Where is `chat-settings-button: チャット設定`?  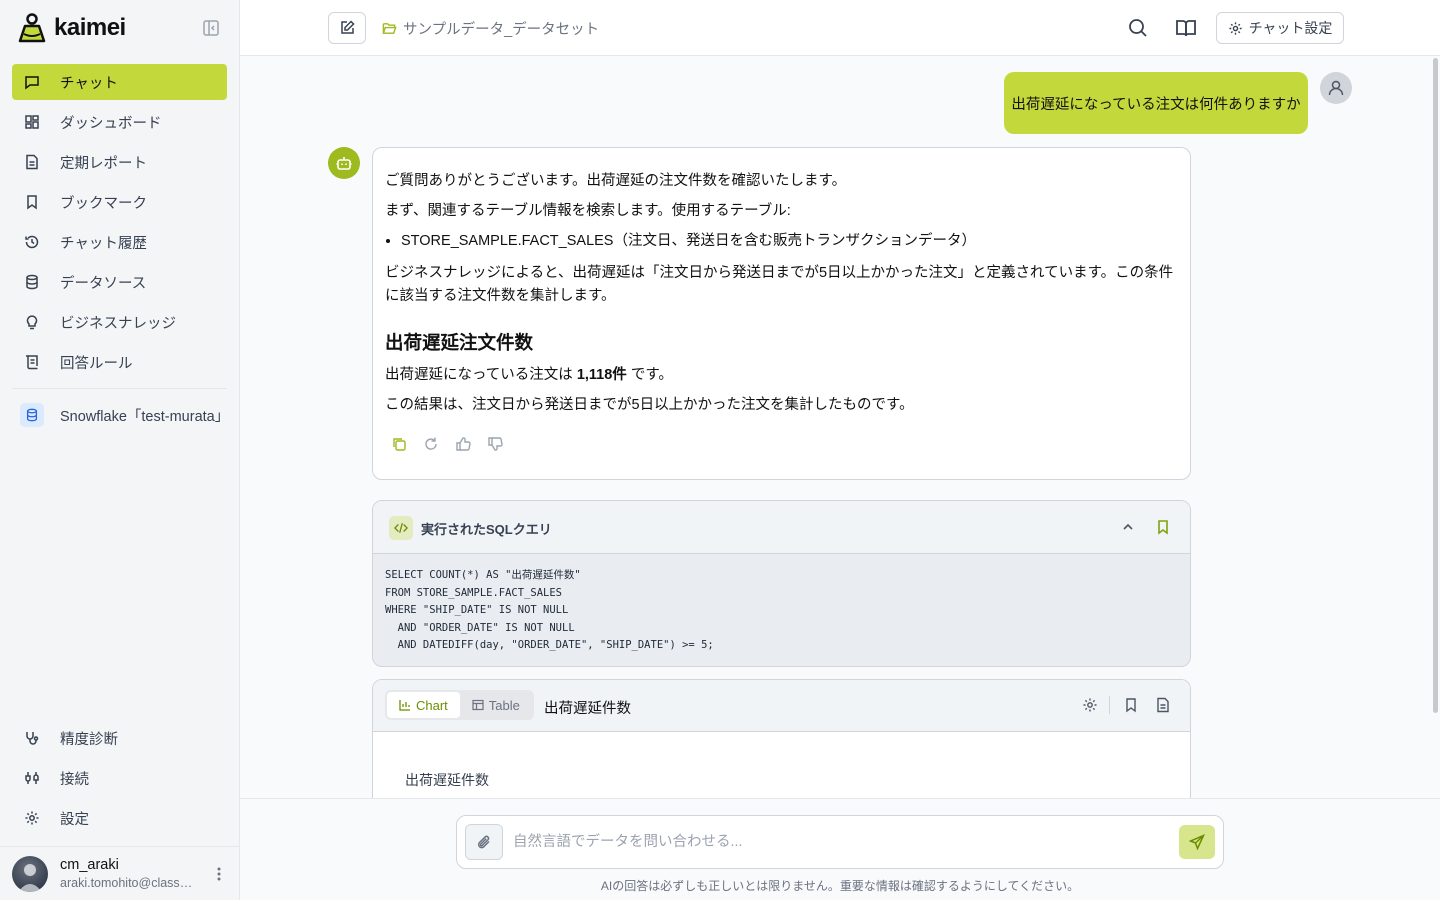 chat-settings-button: チャット設定 is located at coordinates (1280, 28).